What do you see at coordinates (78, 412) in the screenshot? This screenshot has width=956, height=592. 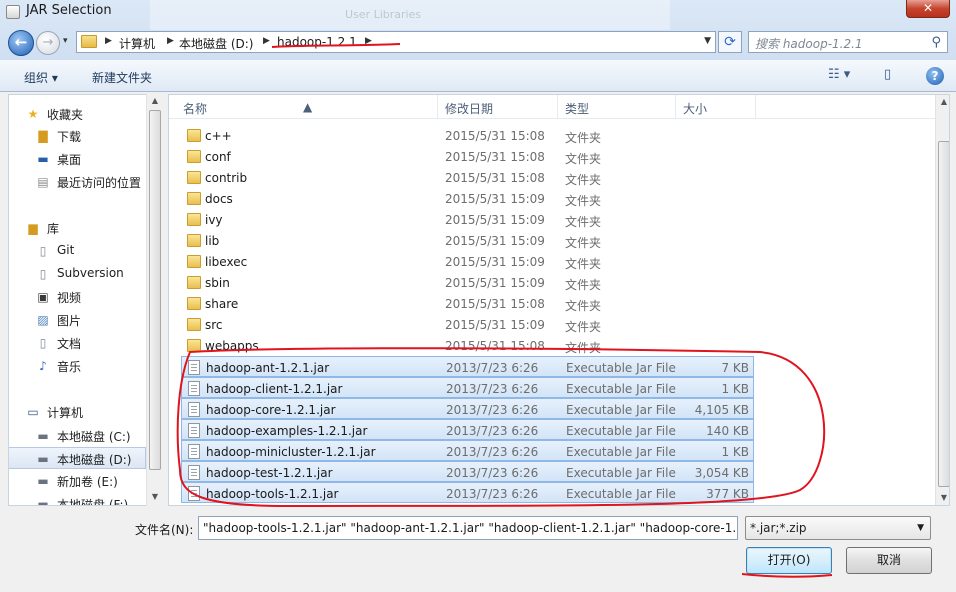 I see `sidebar-item-computer: ▭ 计算机` at bounding box center [78, 412].